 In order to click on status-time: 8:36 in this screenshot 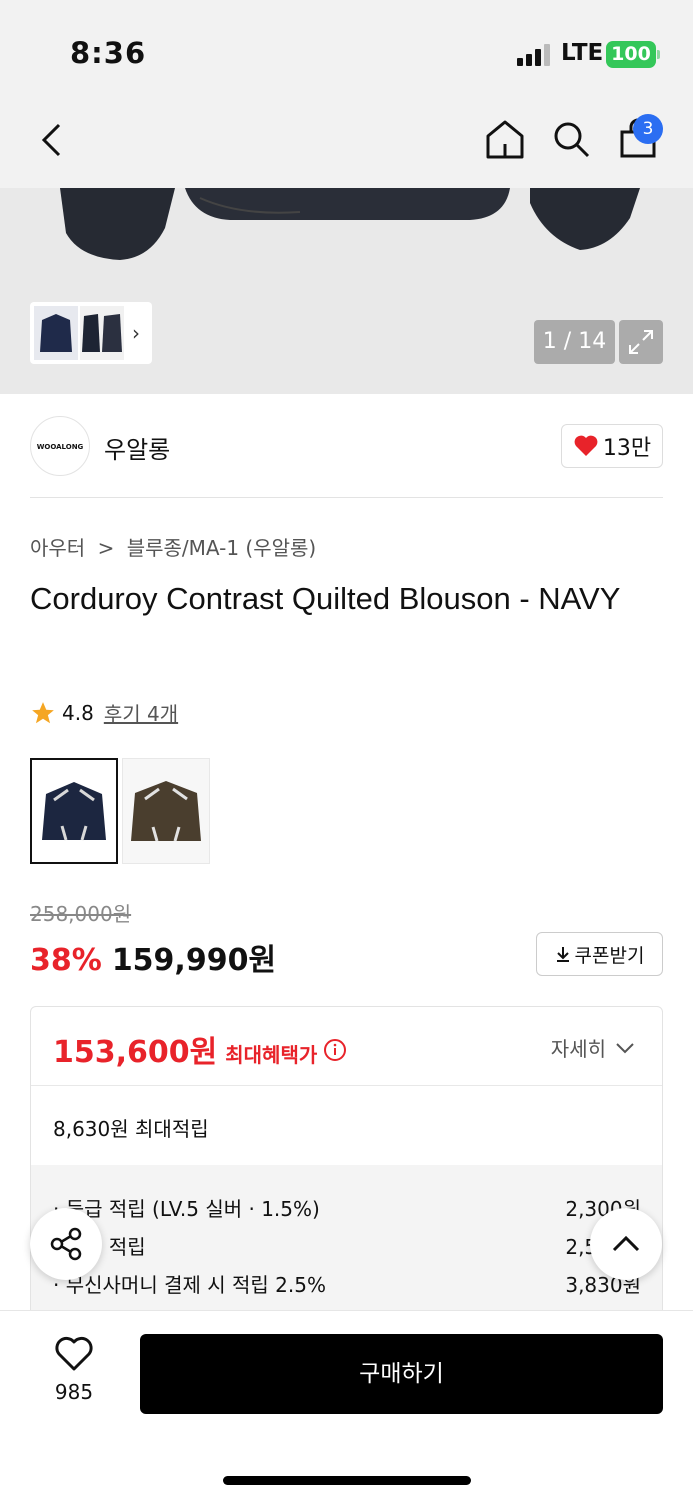, I will do `click(108, 53)`.